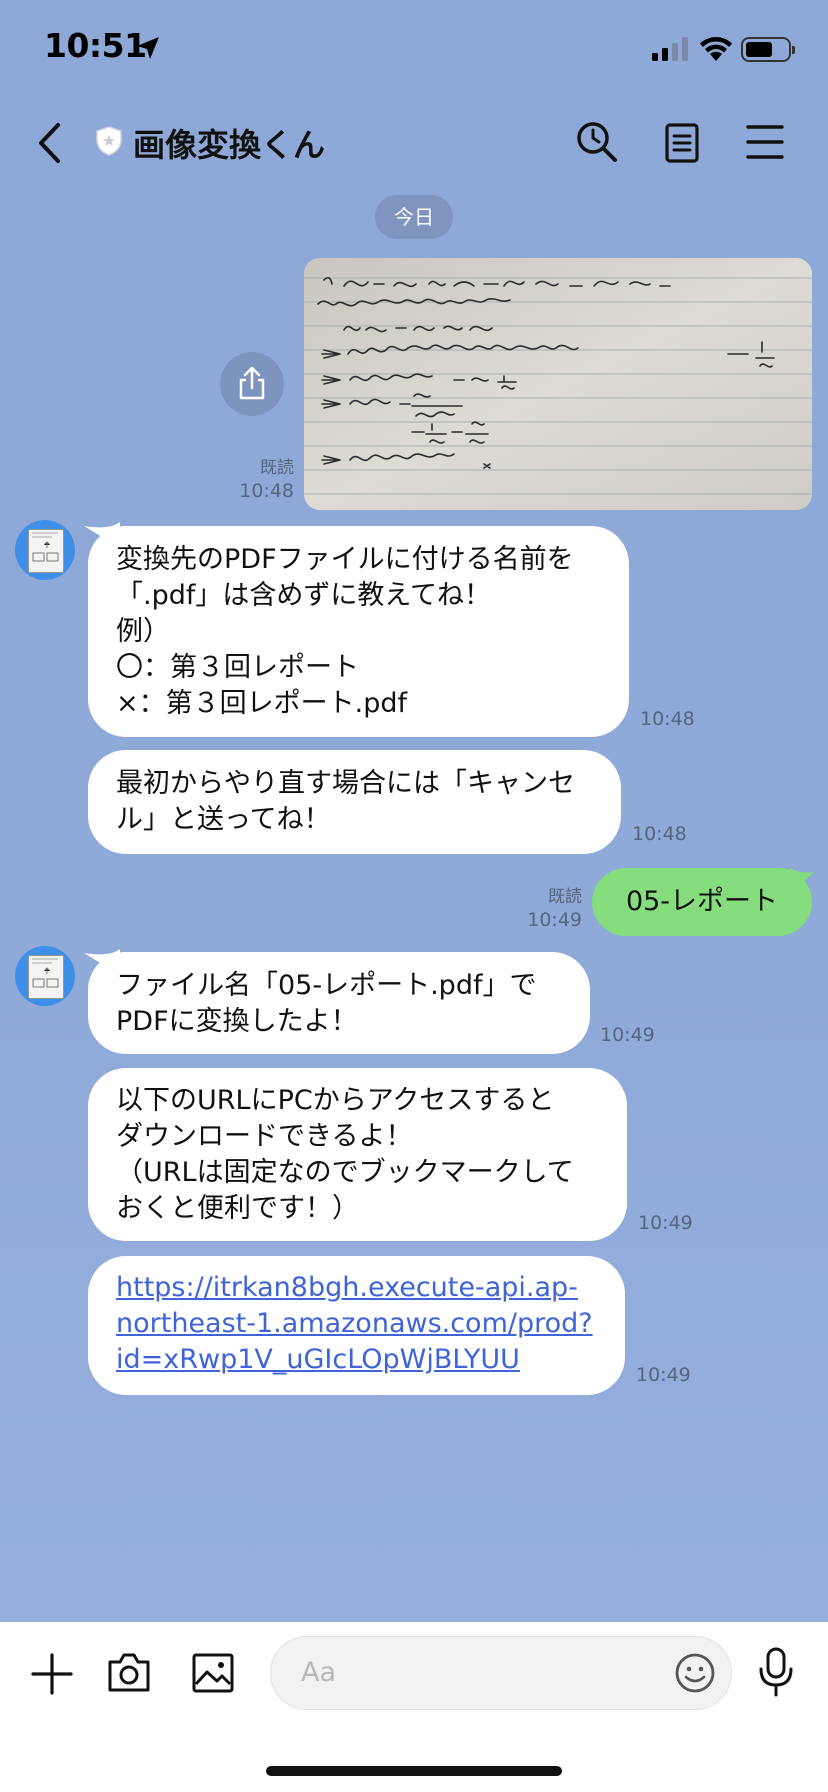 Image resolution: width=828 pixels, height=1792 pixels. I want to click on battery-icon, so click(768, 49).